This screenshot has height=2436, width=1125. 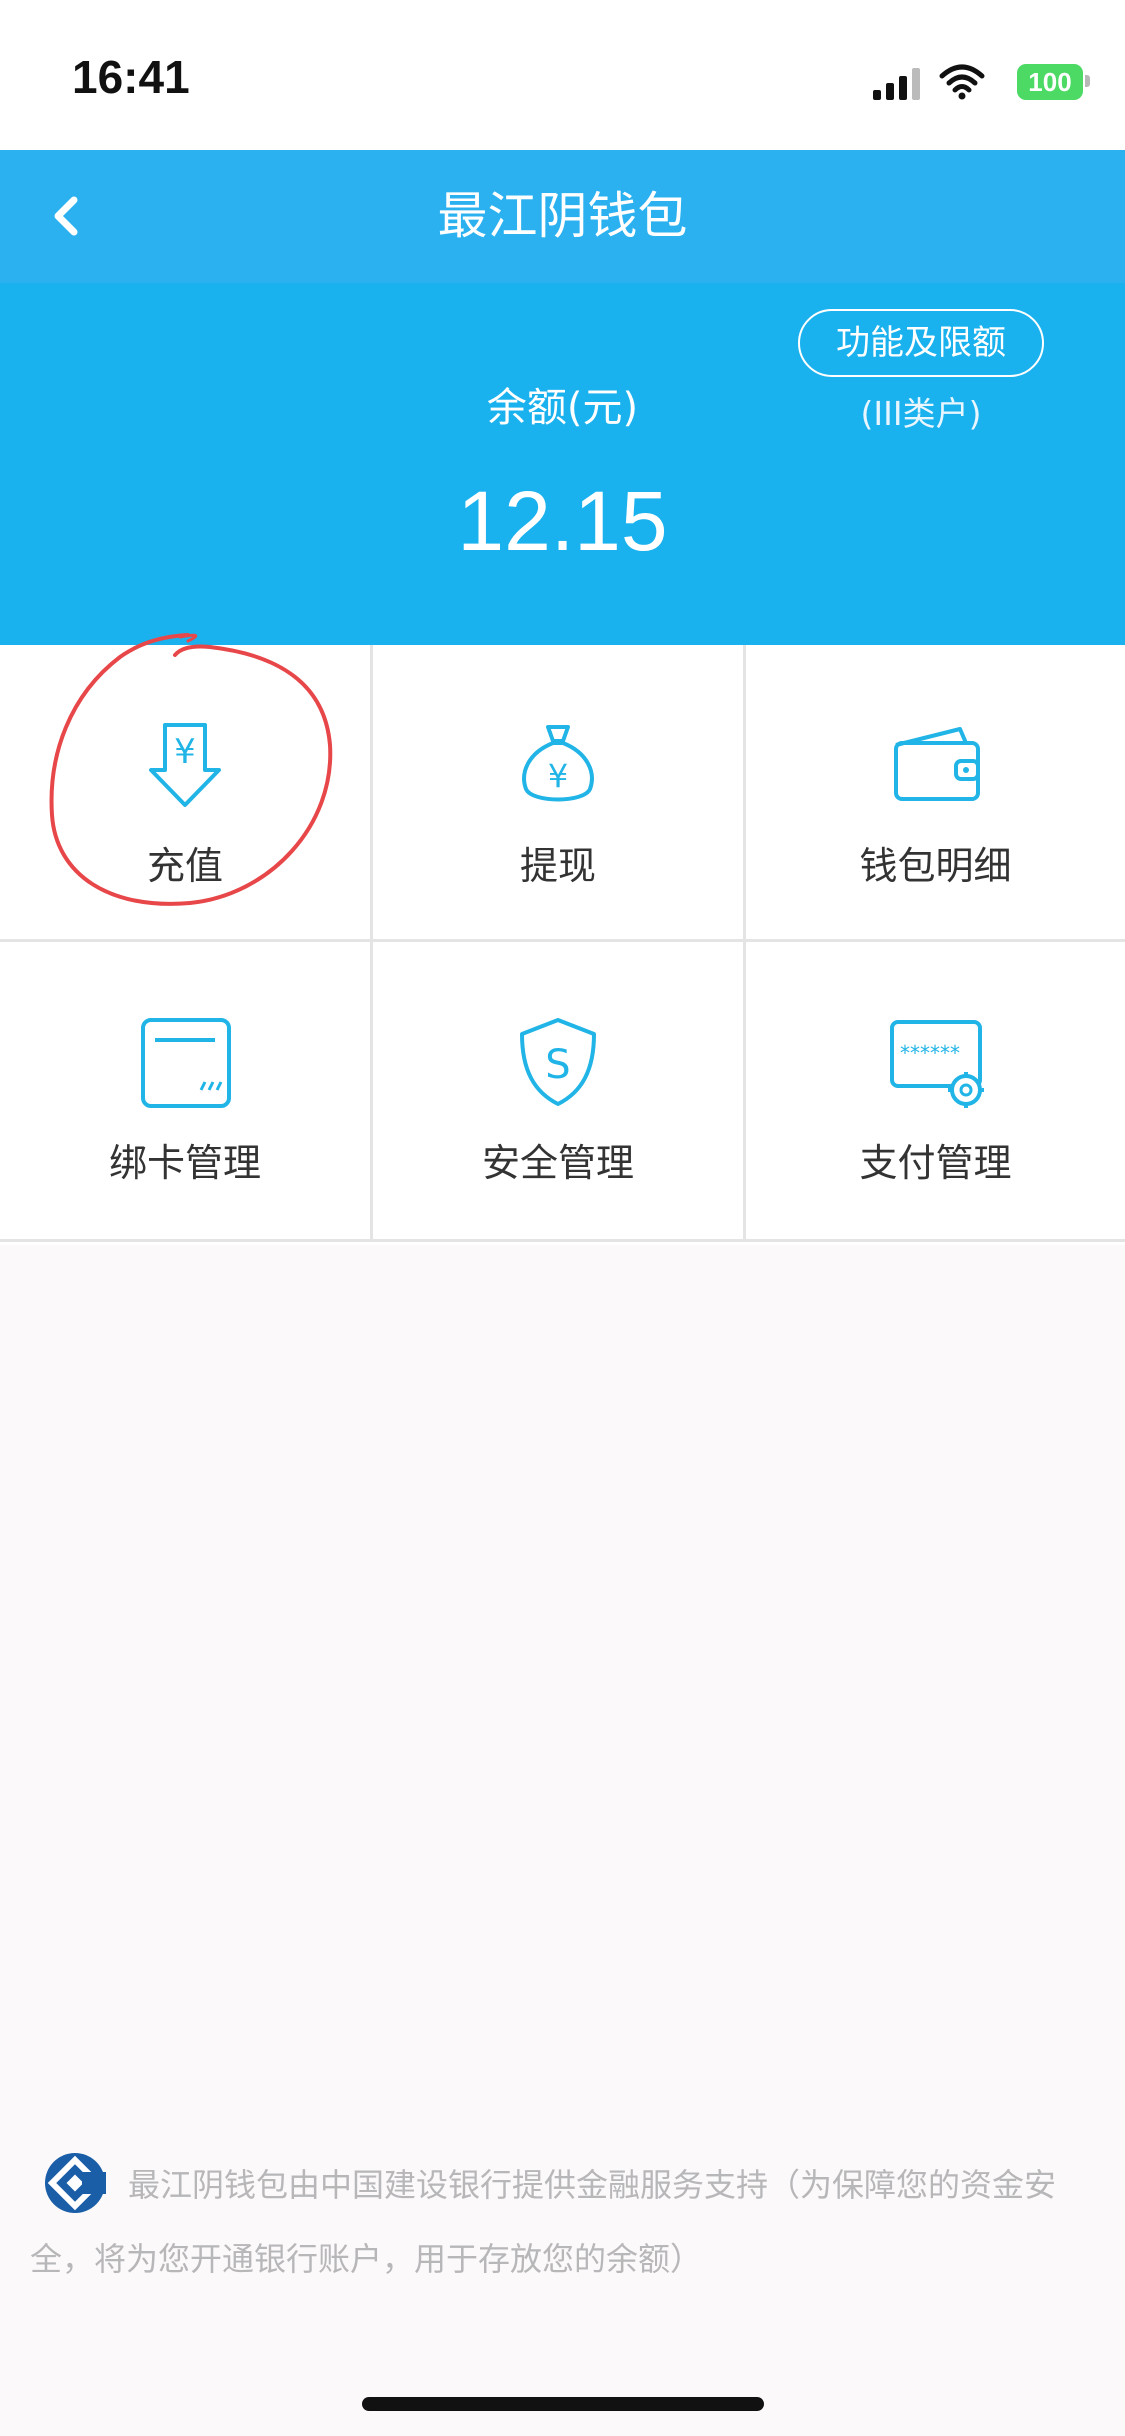 I want to click on page-title: 最江阴钱包, so click(x=562, y=216).